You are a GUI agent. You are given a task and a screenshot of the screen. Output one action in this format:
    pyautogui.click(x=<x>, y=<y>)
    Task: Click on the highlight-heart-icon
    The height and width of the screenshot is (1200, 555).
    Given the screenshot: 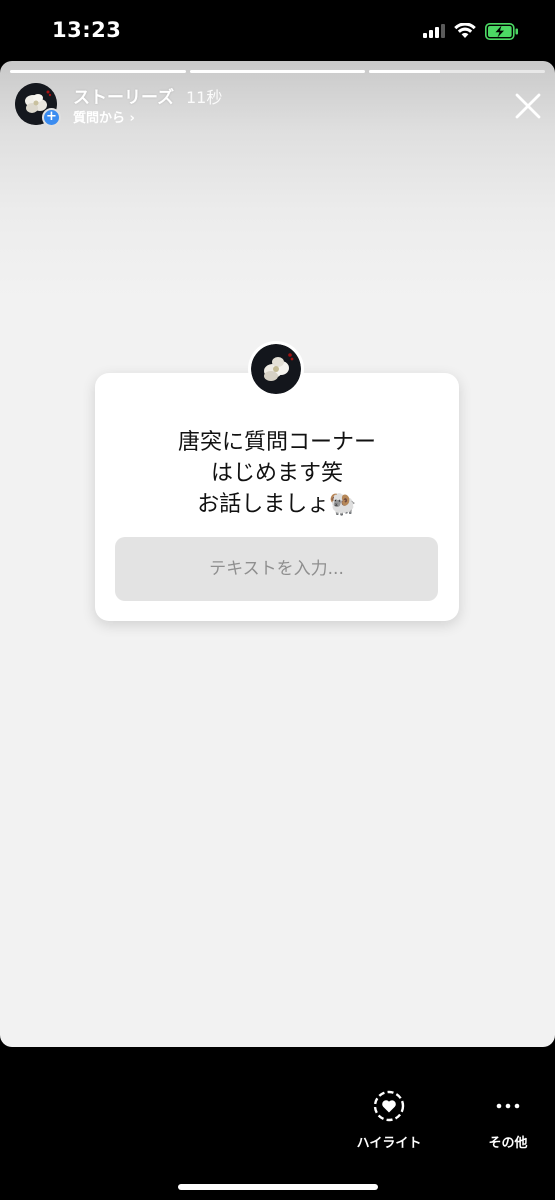 What is the action you would take?
    pyautogui.click(x=389, y=1106)
    